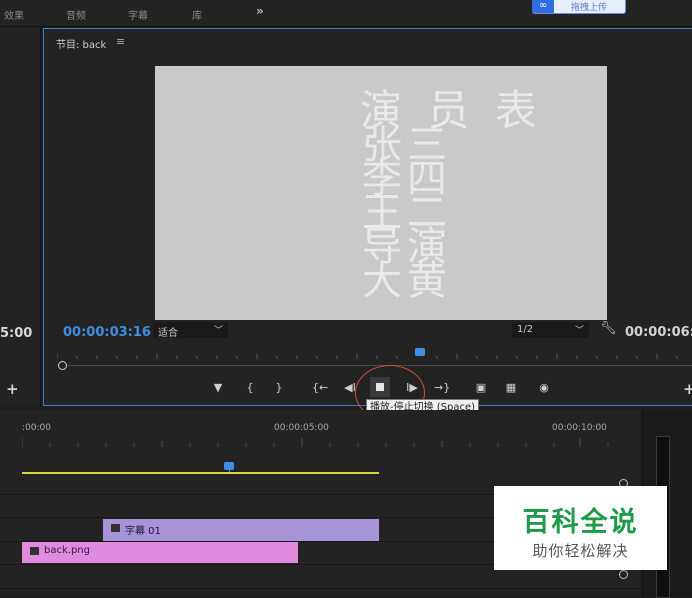 This screenshot has width=692, height=598. What do you see at coordinates (160, 552) in the screenshot?
I see `clip-image: back.png` at bounding box center [160, 552].